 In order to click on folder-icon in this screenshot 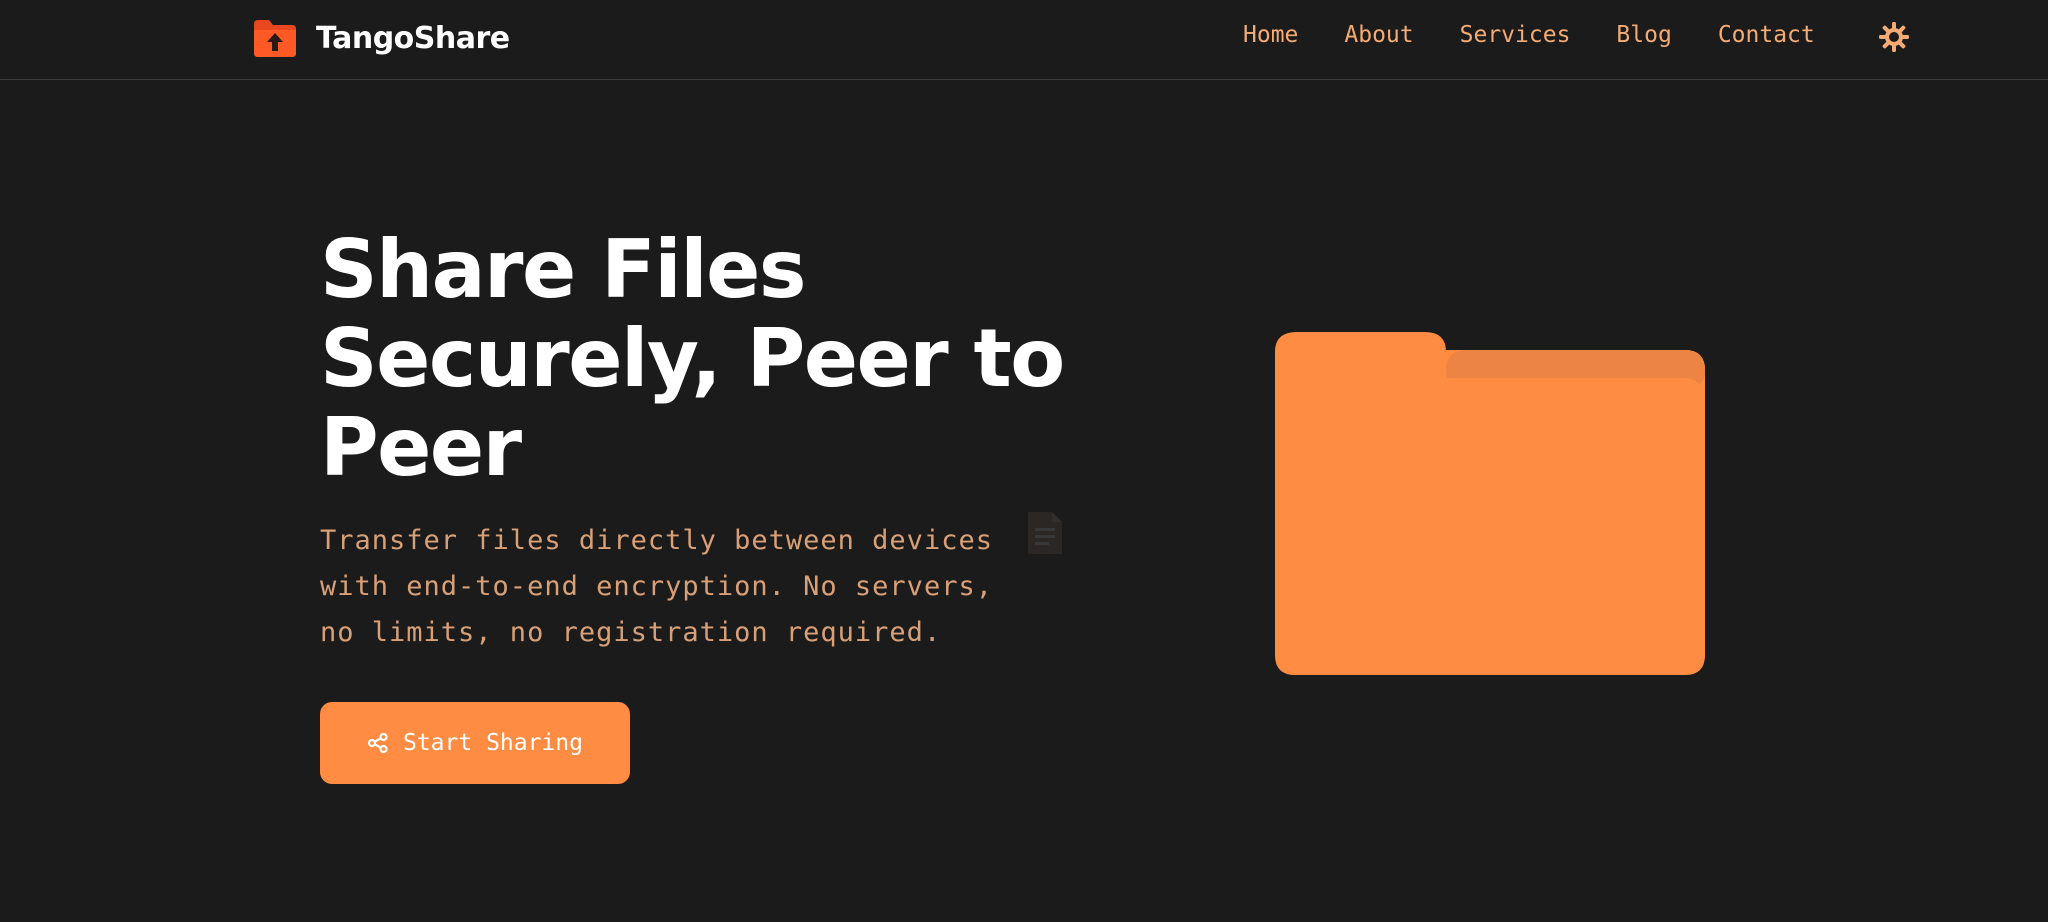, I will do `click(1490, 502)`.